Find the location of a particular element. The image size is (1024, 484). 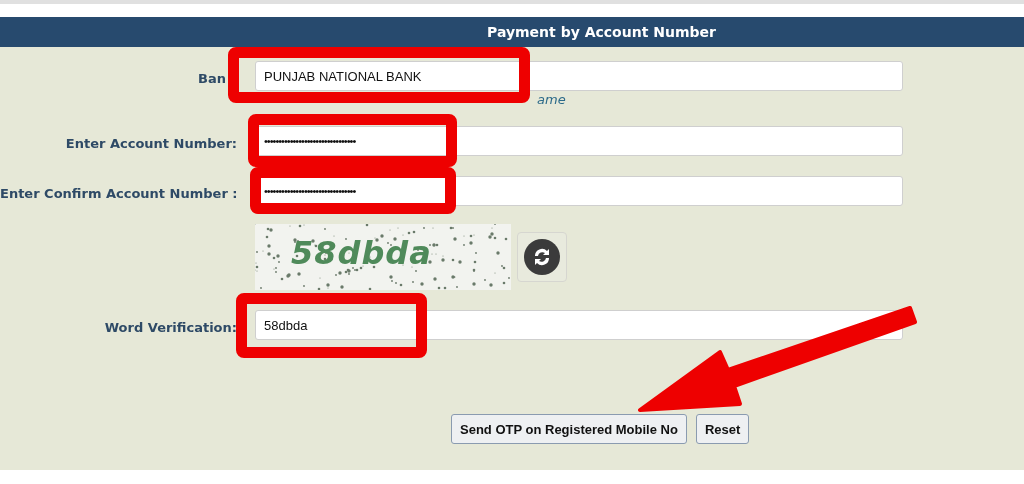

hint-text: ame is located at coordinates (551, 99).